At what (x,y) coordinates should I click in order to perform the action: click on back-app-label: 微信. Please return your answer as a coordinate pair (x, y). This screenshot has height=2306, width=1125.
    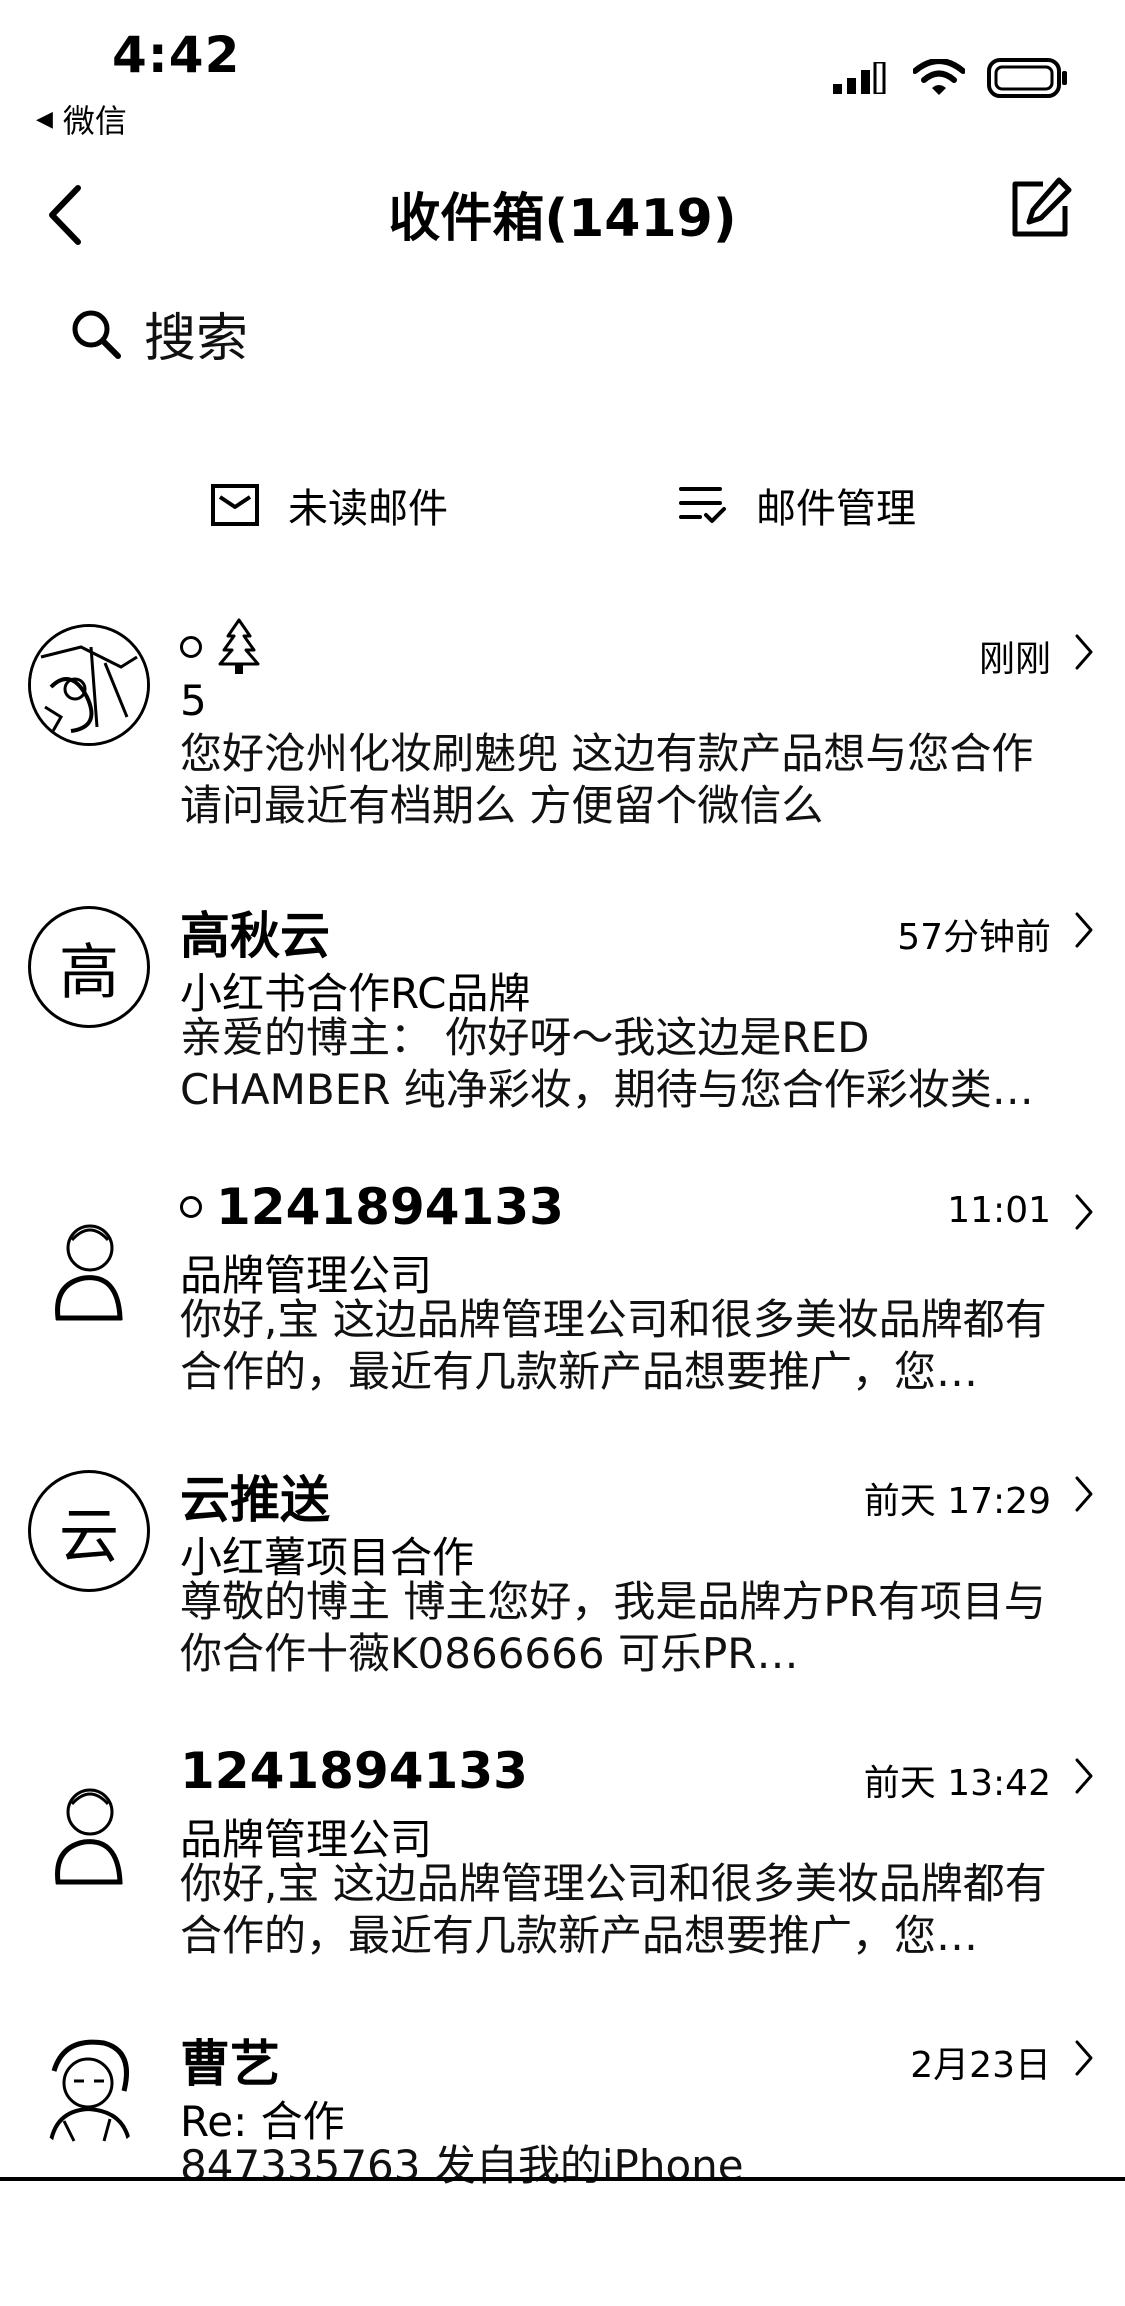
    Looking at the image, I should click on (94, 121).